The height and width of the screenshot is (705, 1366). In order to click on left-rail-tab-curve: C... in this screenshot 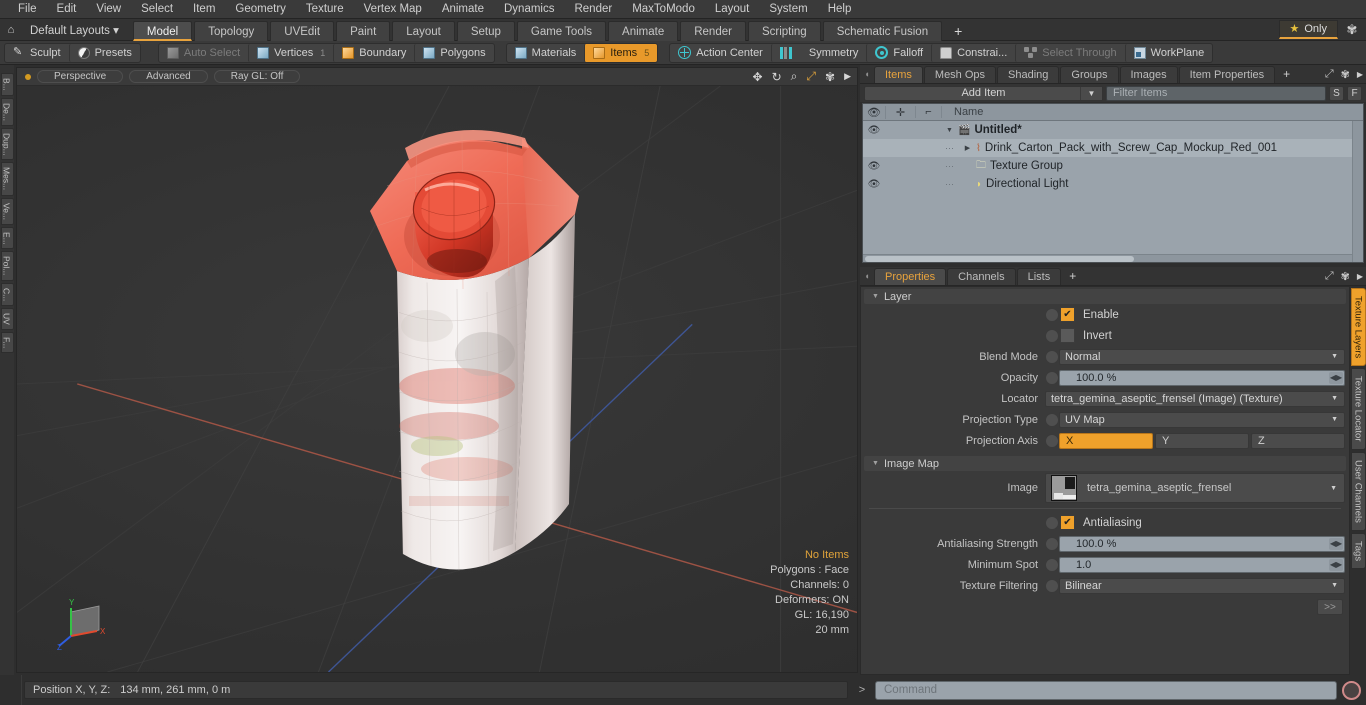, I will do `click(7, 294)`.